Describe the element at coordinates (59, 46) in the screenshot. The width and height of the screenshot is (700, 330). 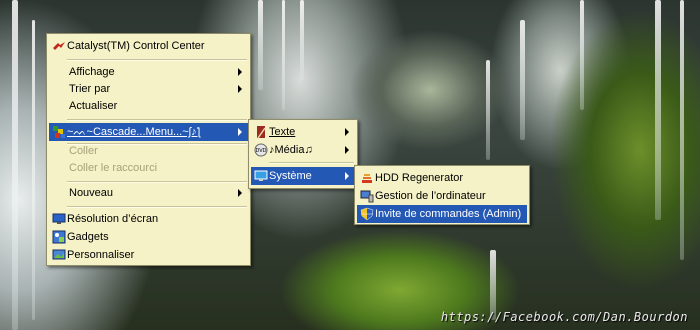
I see `catalyst-icon` at that location.